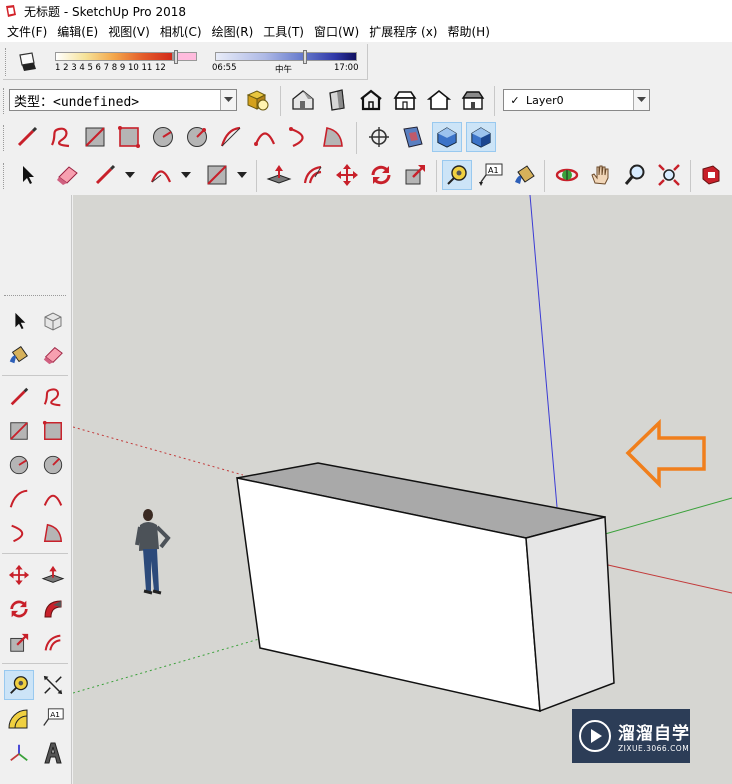 This screenshot has width=732, height=784. What do you see at coordinates (19, 643) in the screenshot?
I see `scale-button-left` at bounding box center [19, 643].